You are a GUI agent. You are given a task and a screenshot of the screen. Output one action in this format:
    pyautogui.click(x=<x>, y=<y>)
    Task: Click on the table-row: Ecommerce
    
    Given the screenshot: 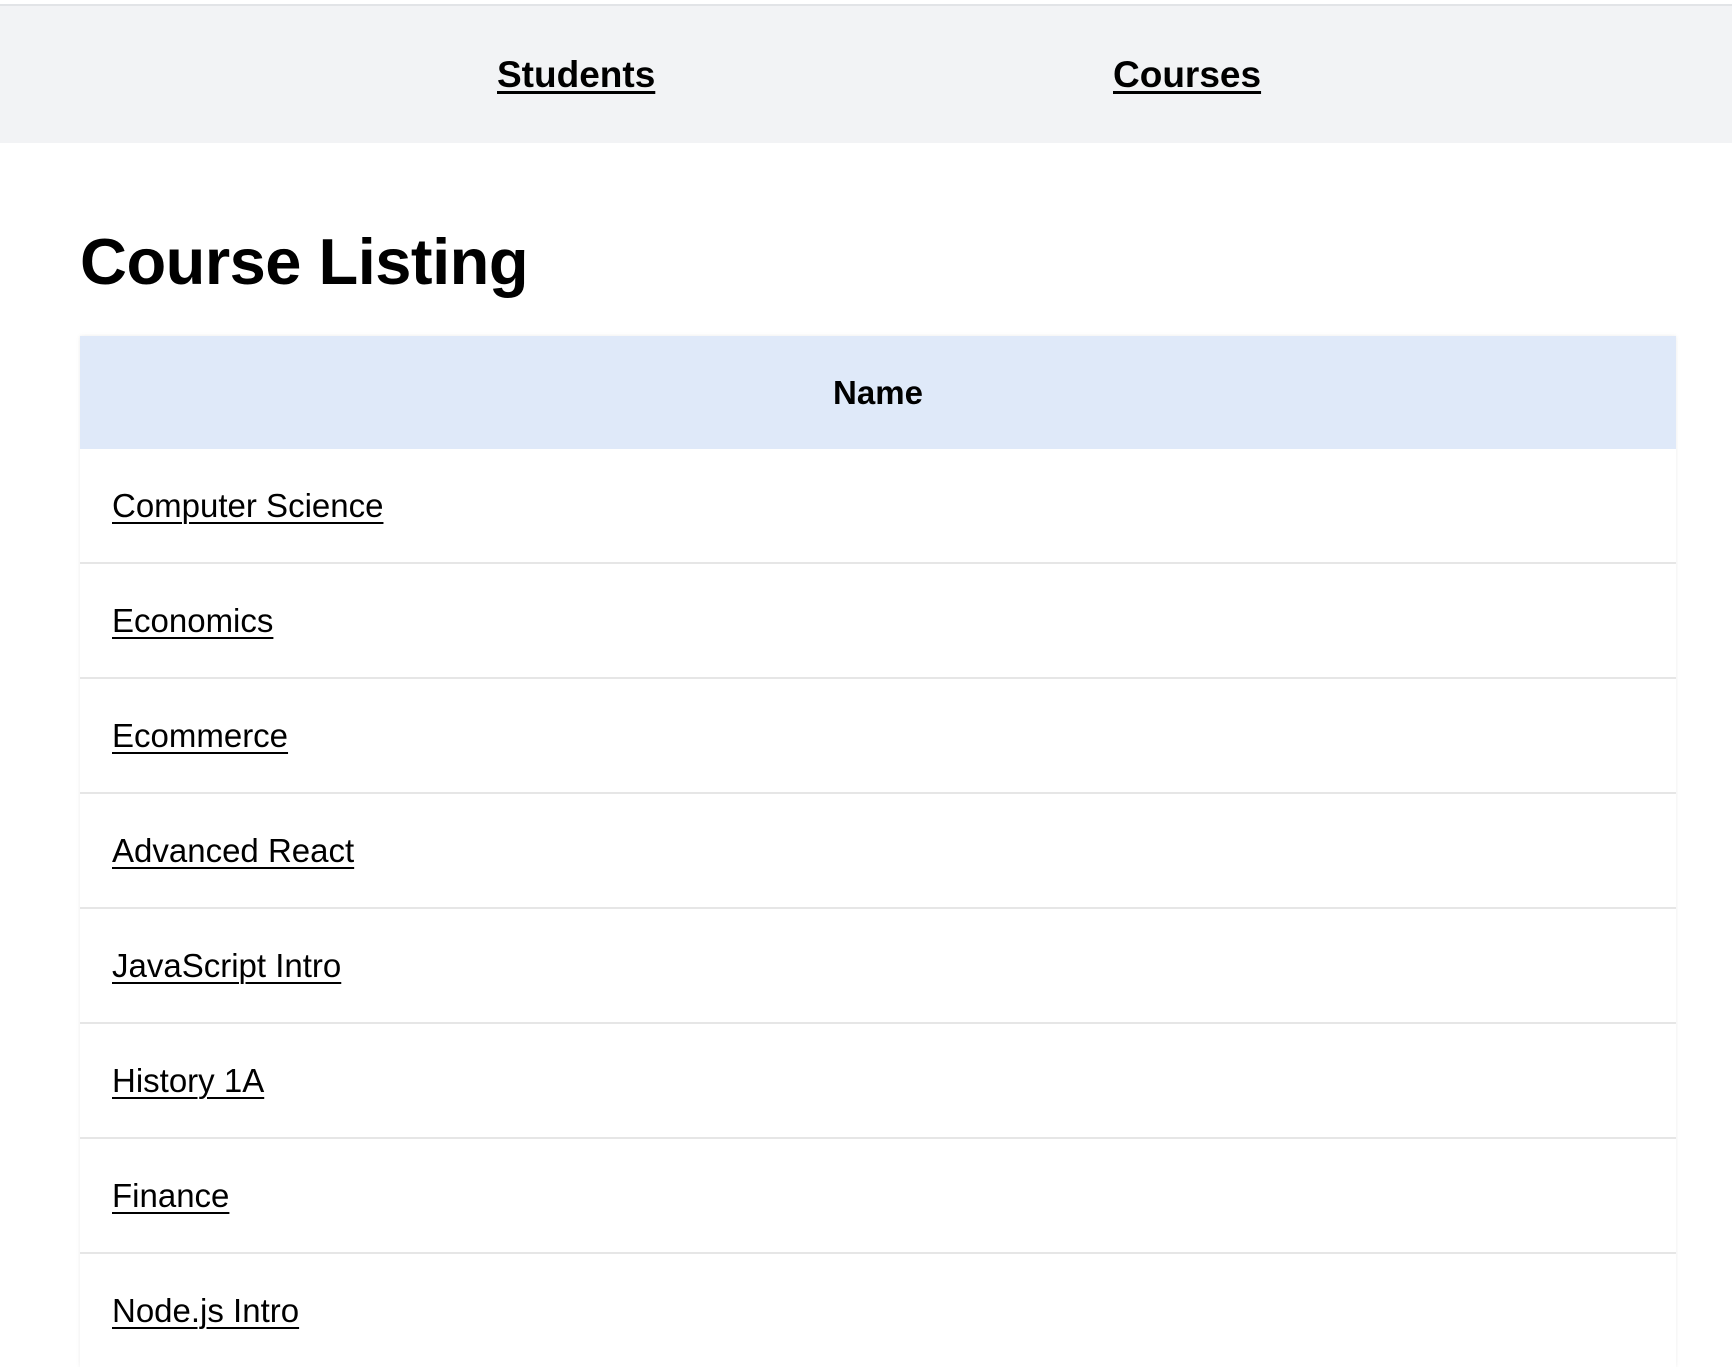 What is the action you would take?
    pyautogui.click(x=878, y=735)
    